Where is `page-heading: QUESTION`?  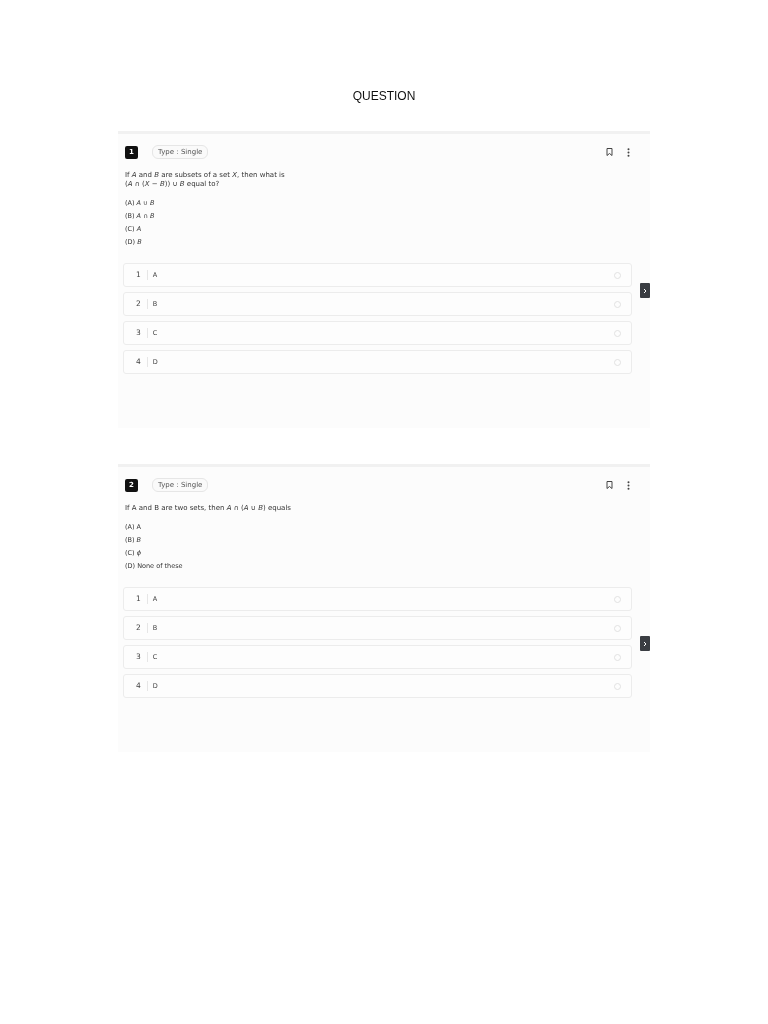
page-heading: QUESTION is located at coordinates (384, 96).